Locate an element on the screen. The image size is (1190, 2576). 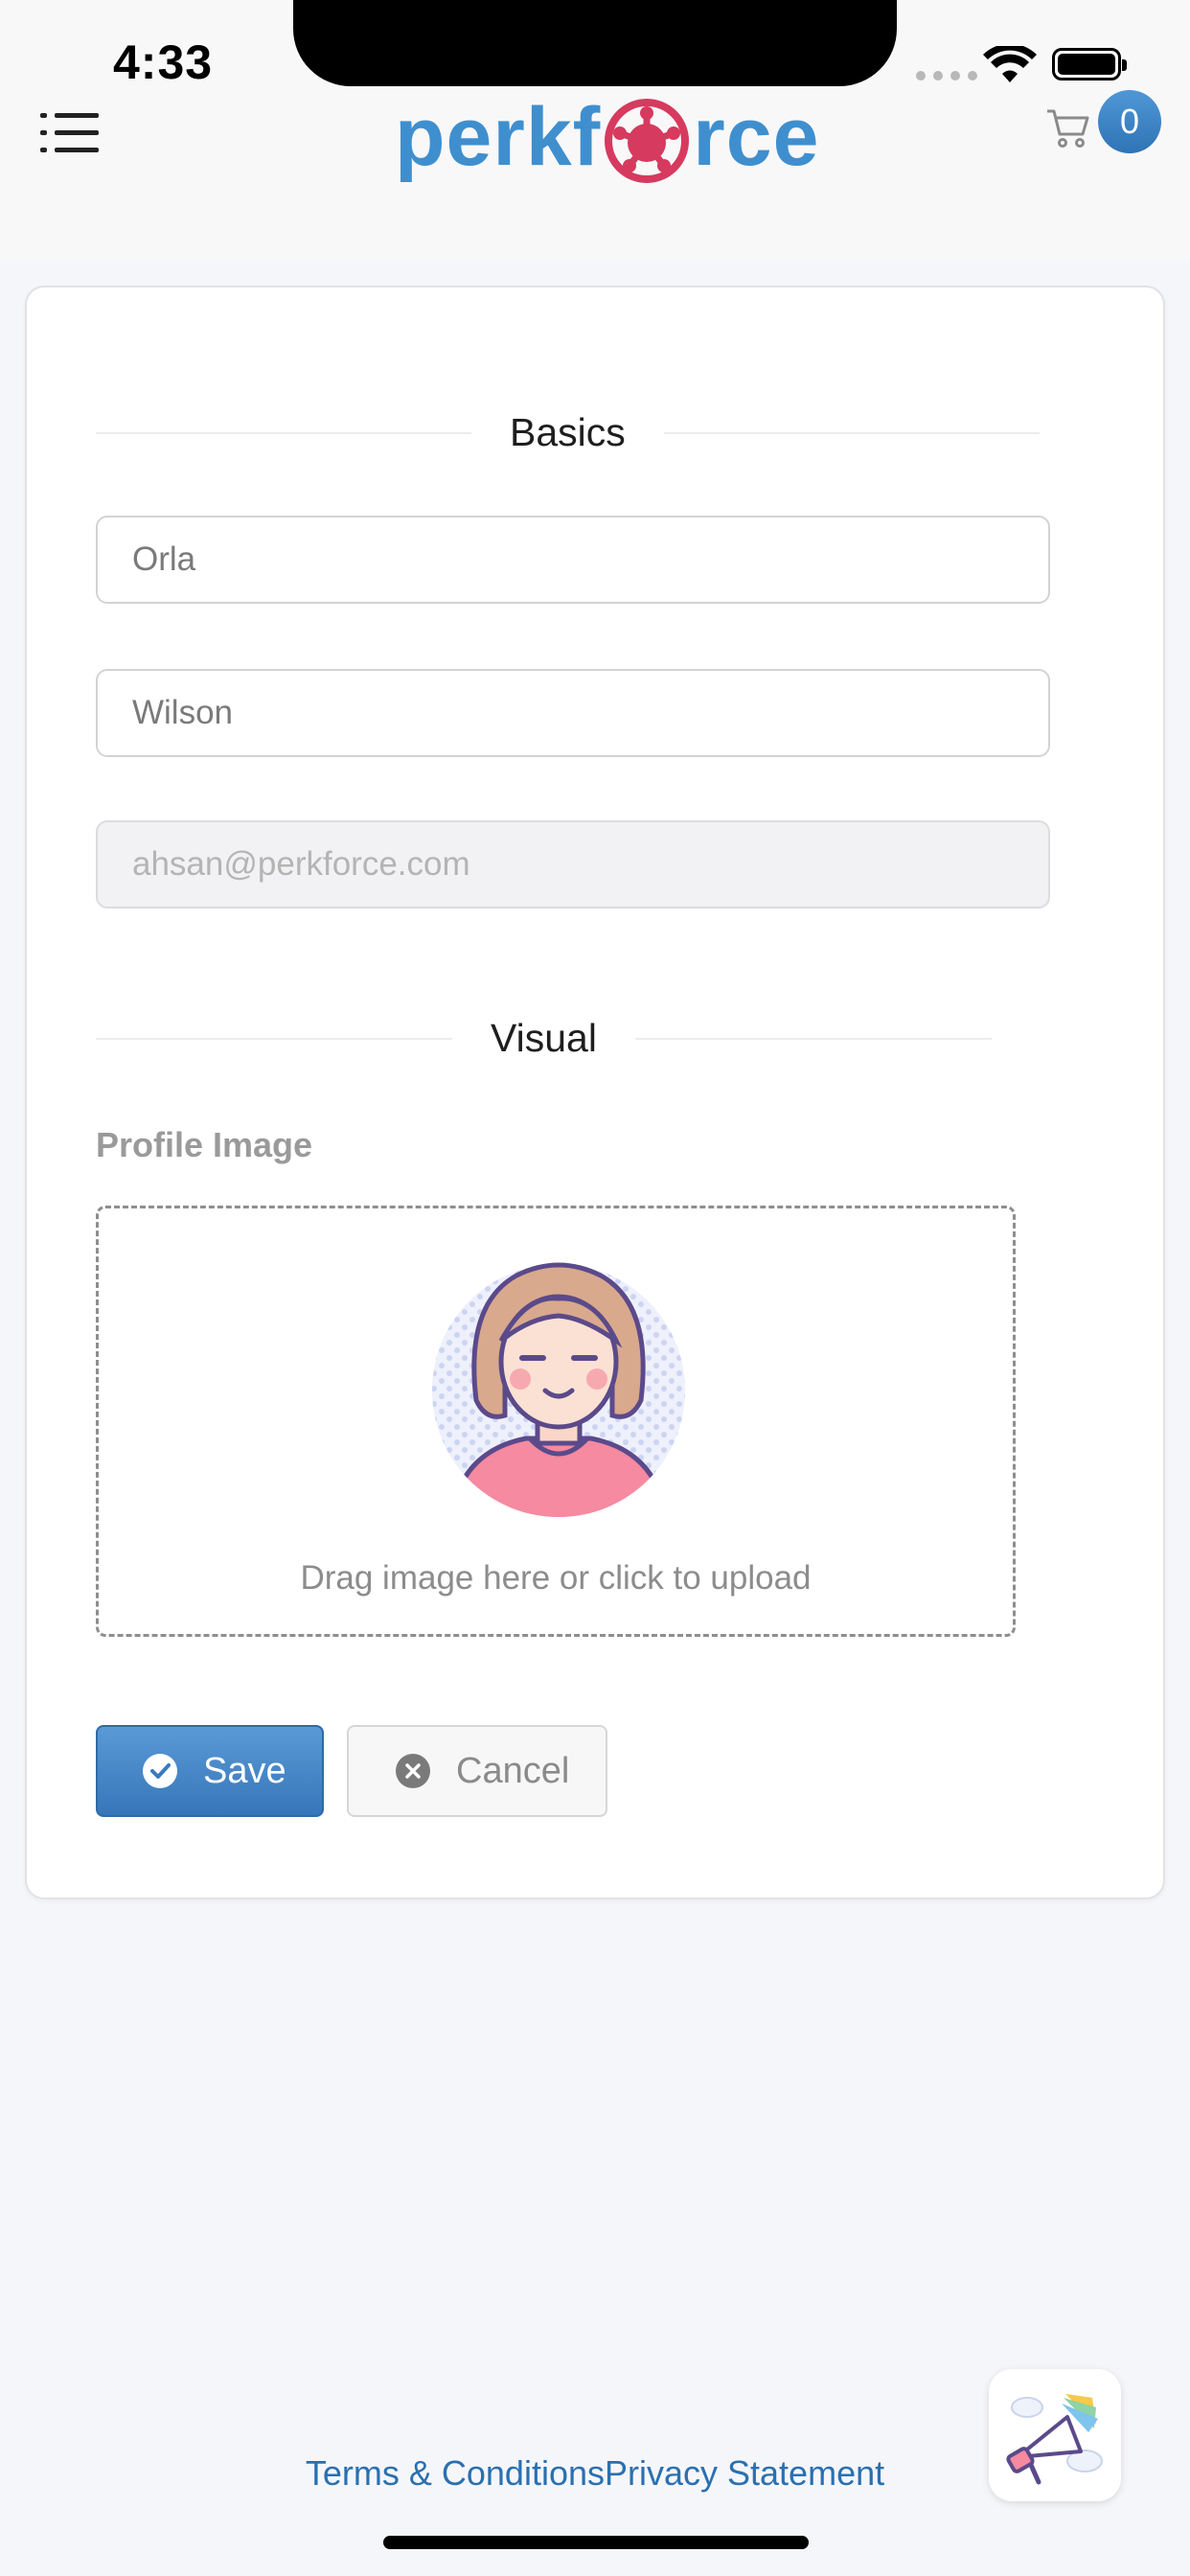
email-value: ahsan@perkforce.com is located at coordinates (301, 864).